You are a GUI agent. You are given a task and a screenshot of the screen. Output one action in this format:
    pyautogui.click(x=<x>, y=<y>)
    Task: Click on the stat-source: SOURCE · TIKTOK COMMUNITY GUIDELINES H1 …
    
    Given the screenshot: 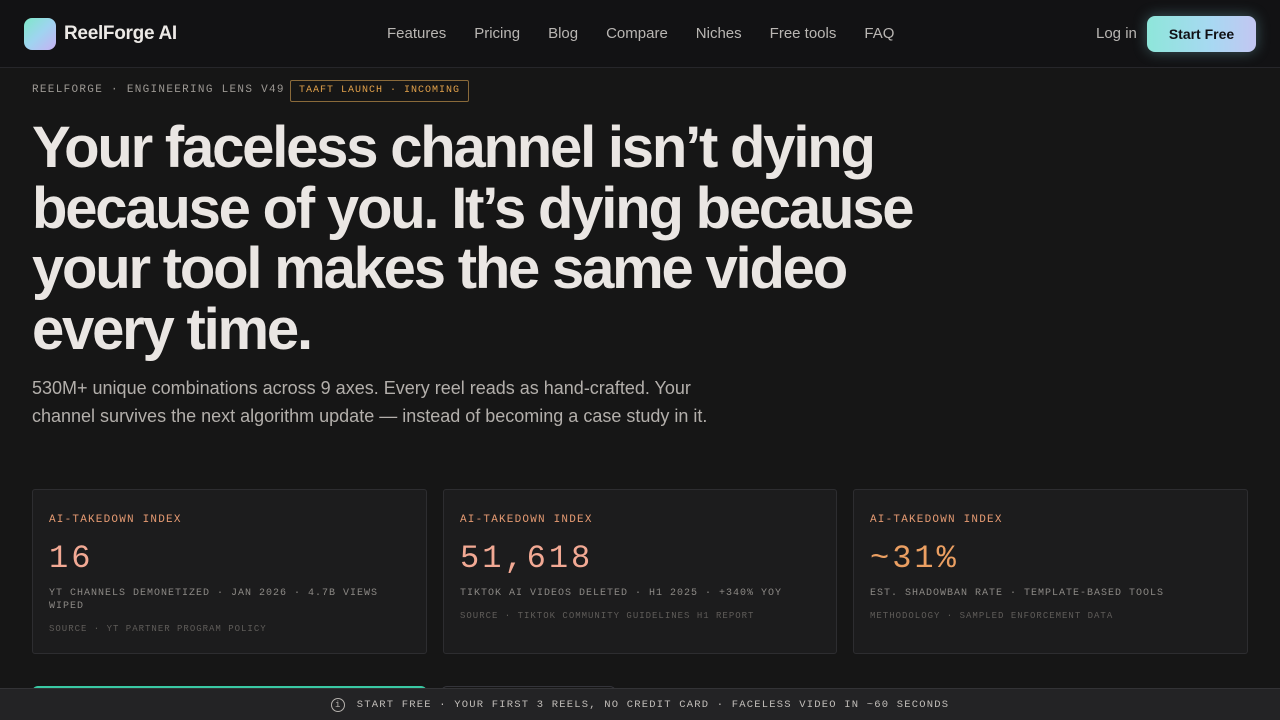 What is the action you would take?
    pyautogui.click(x=607, y=616)
    